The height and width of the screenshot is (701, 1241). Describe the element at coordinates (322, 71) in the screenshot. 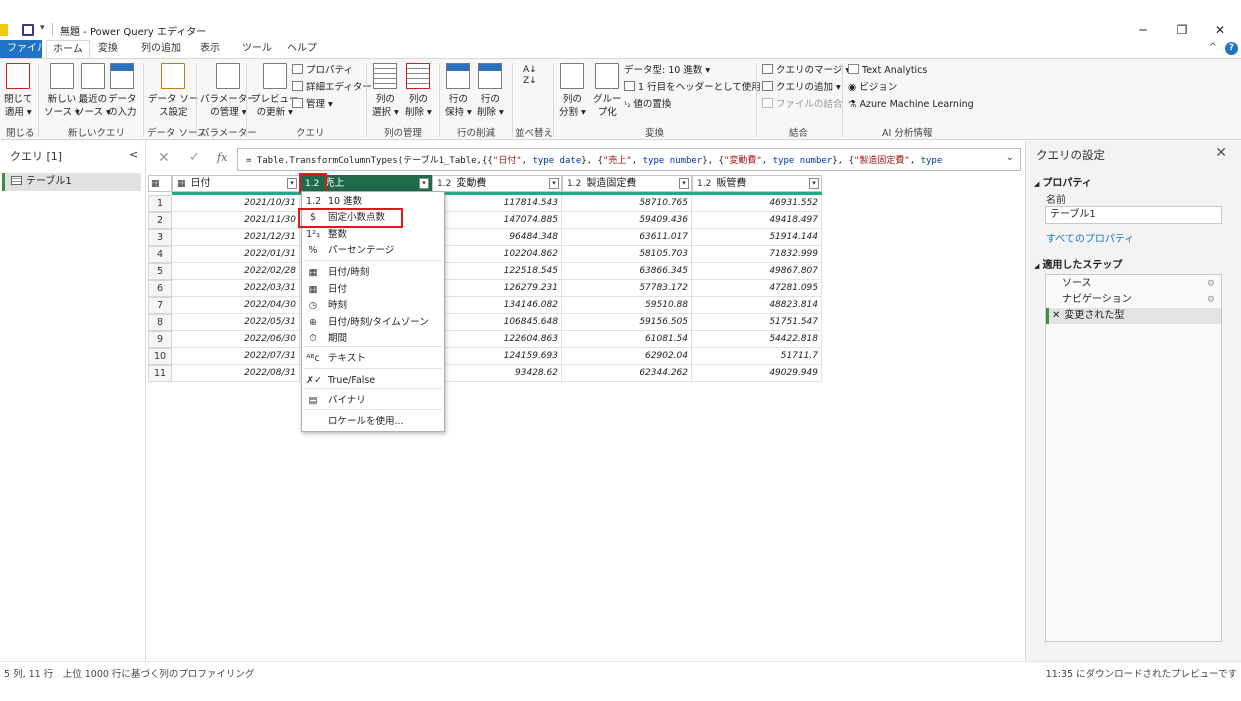

I see `properties-button: プロパティ` at that location.